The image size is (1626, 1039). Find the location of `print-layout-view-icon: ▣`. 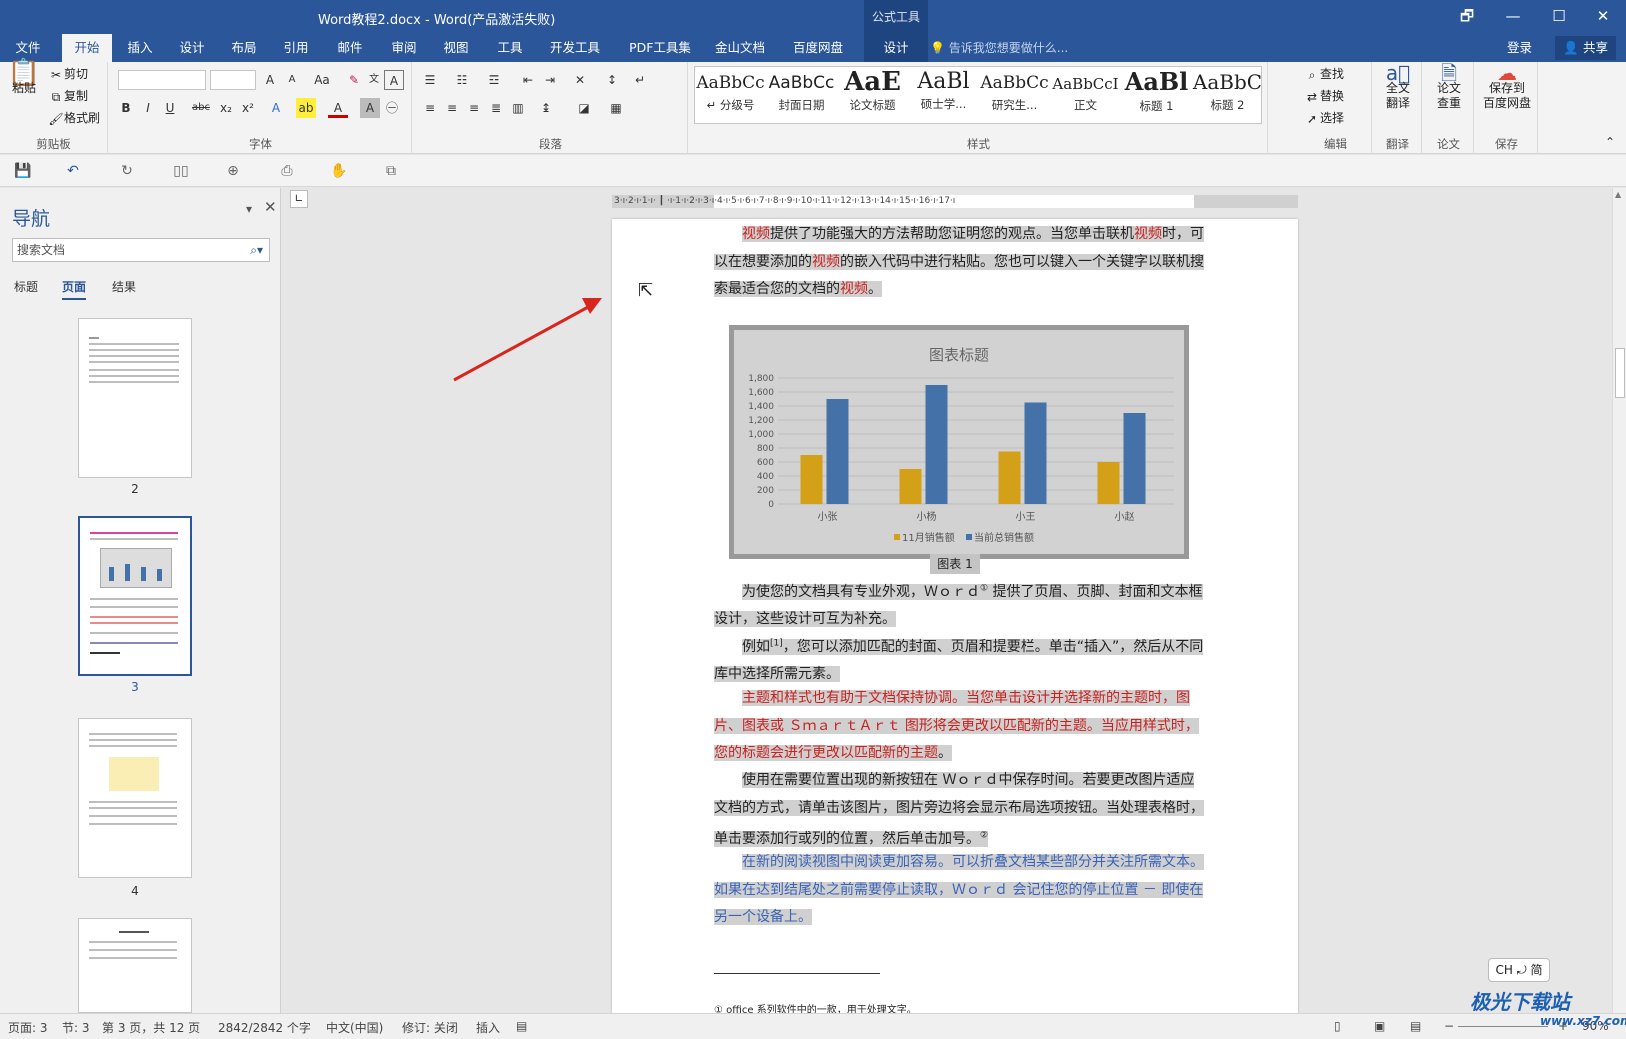

print-layout-view-icon: ▣ is located at coordinates (1379, 1026).